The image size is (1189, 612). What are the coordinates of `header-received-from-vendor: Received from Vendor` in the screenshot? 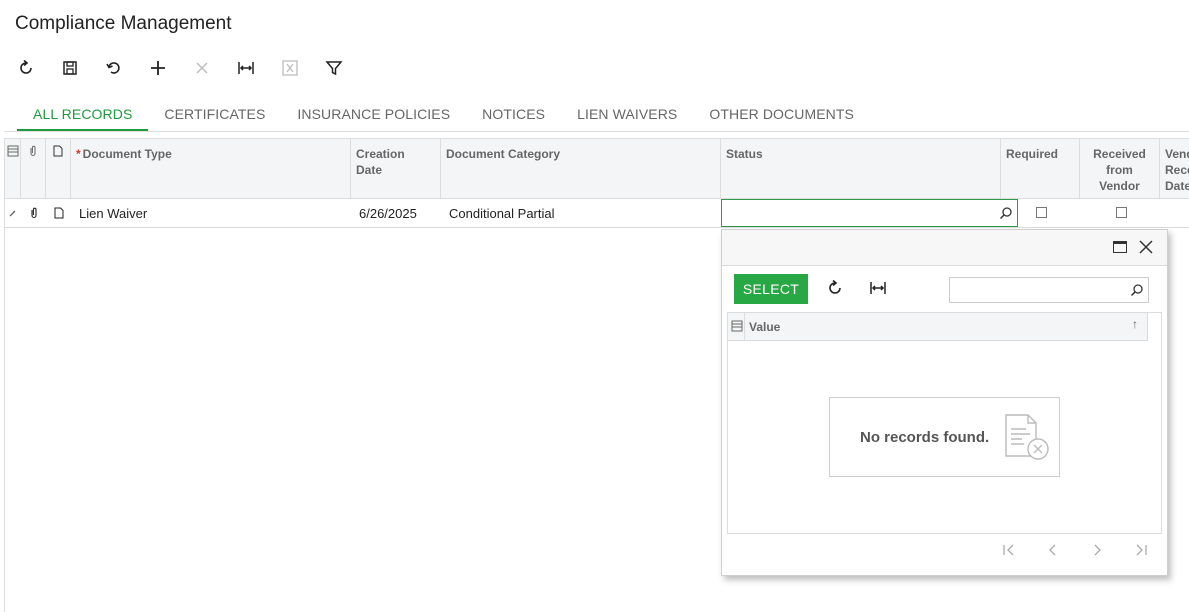 It's located at (1120, 169).